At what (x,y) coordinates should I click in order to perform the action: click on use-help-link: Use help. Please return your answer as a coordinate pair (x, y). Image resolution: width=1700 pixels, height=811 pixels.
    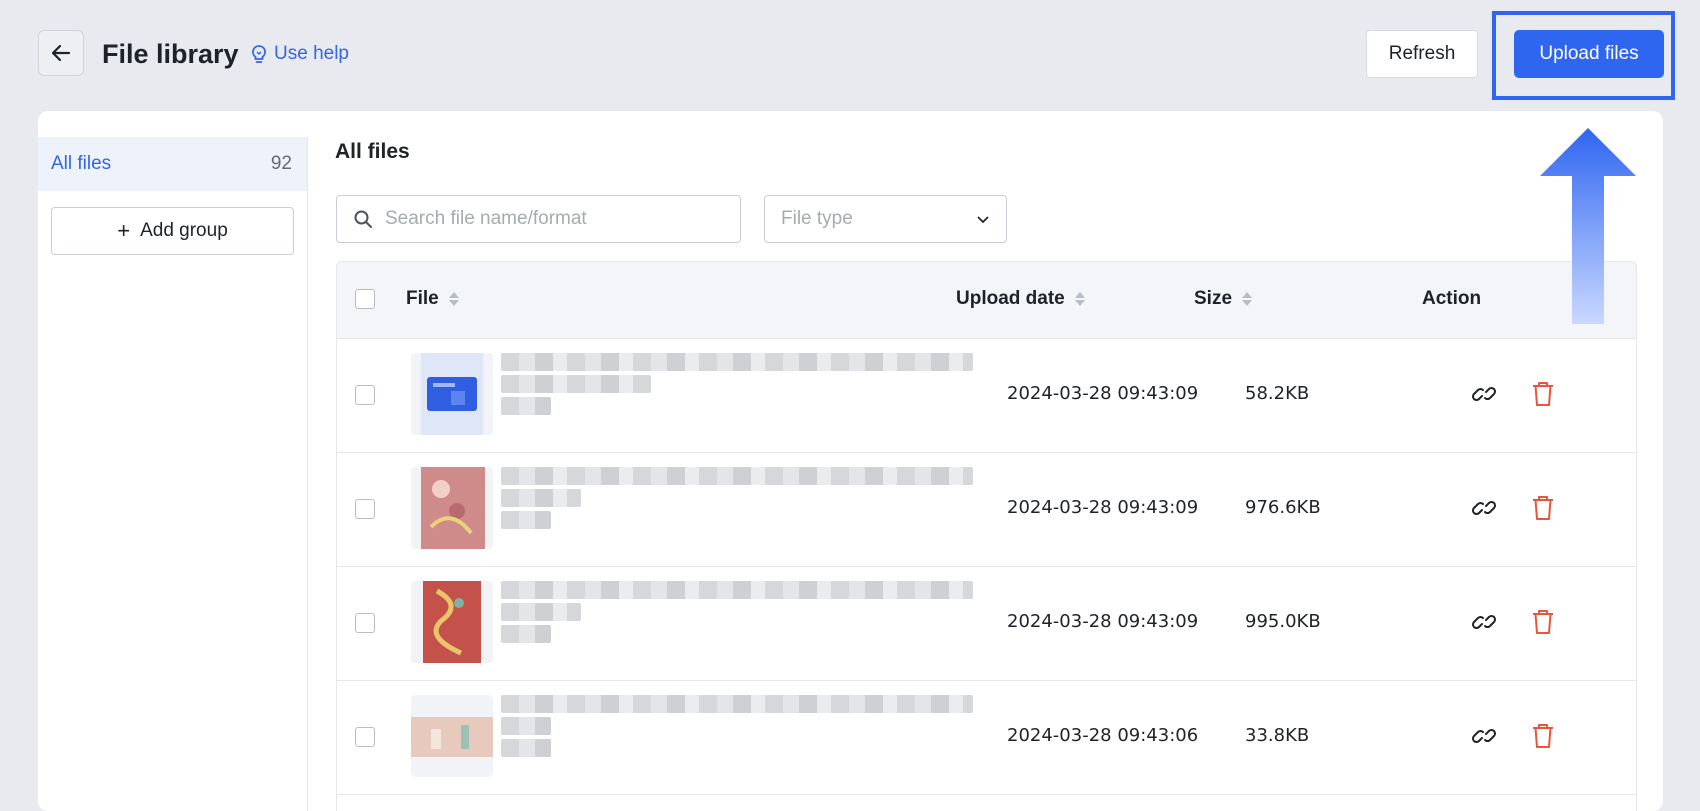
    Looking at the image, I should click on (299, 54).